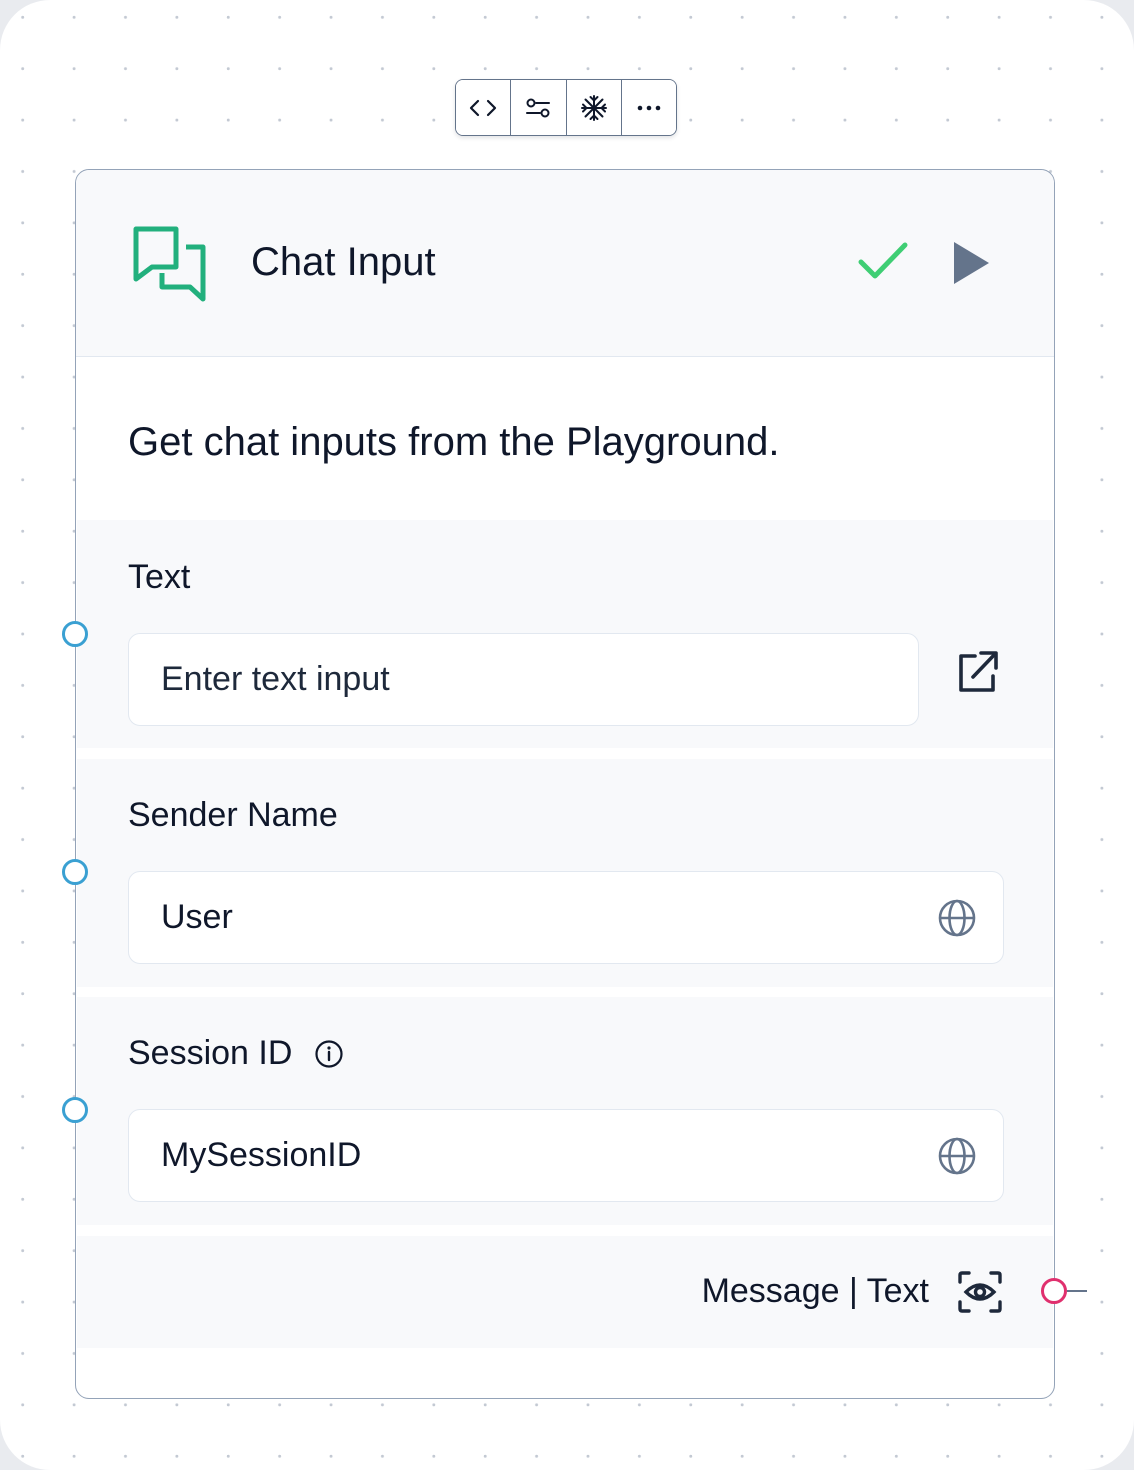 This screenshot has width=1134, height=1470. I want to click on input-handle-text, so click(75, 634).